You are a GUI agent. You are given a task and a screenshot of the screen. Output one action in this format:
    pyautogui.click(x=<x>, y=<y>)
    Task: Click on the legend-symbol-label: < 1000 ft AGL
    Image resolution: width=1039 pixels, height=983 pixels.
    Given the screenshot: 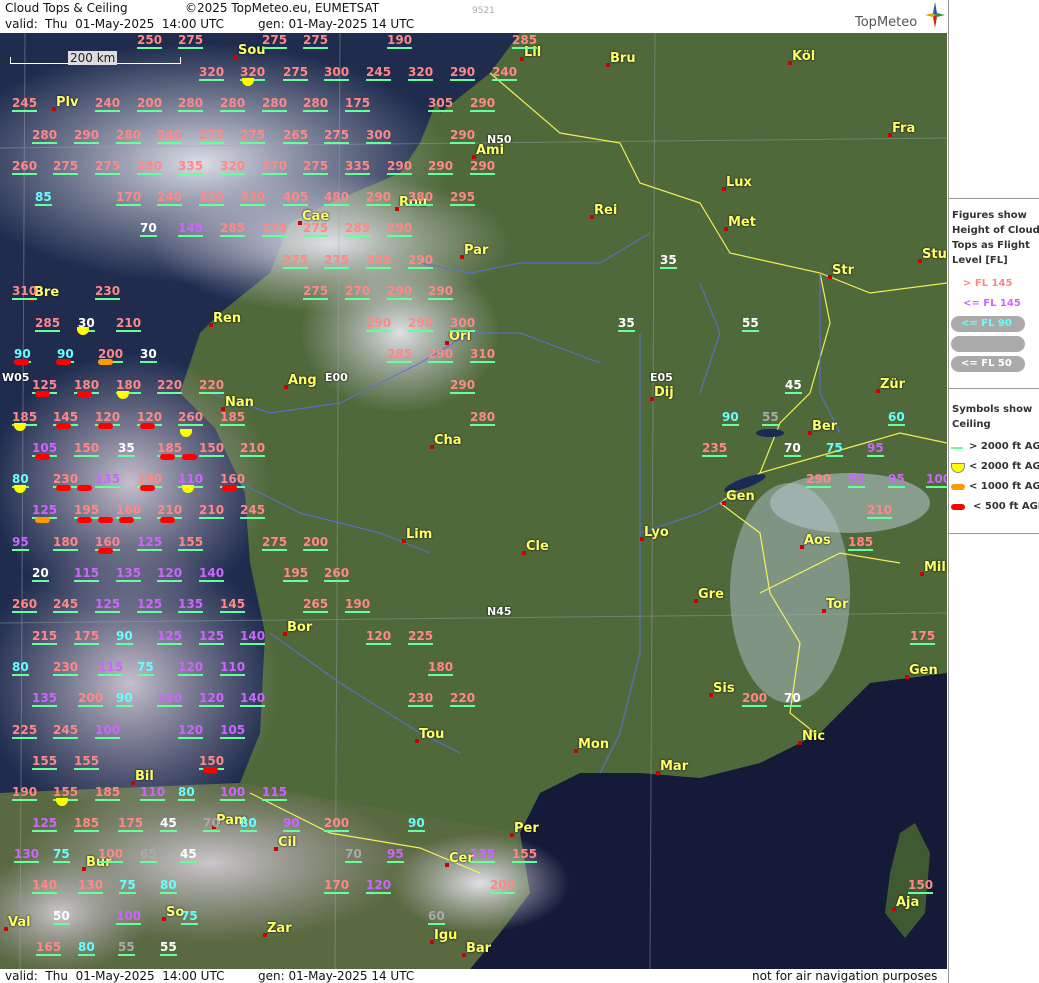 What is the action you would take?
    pyautogui.click(x=1004, y=486)
    